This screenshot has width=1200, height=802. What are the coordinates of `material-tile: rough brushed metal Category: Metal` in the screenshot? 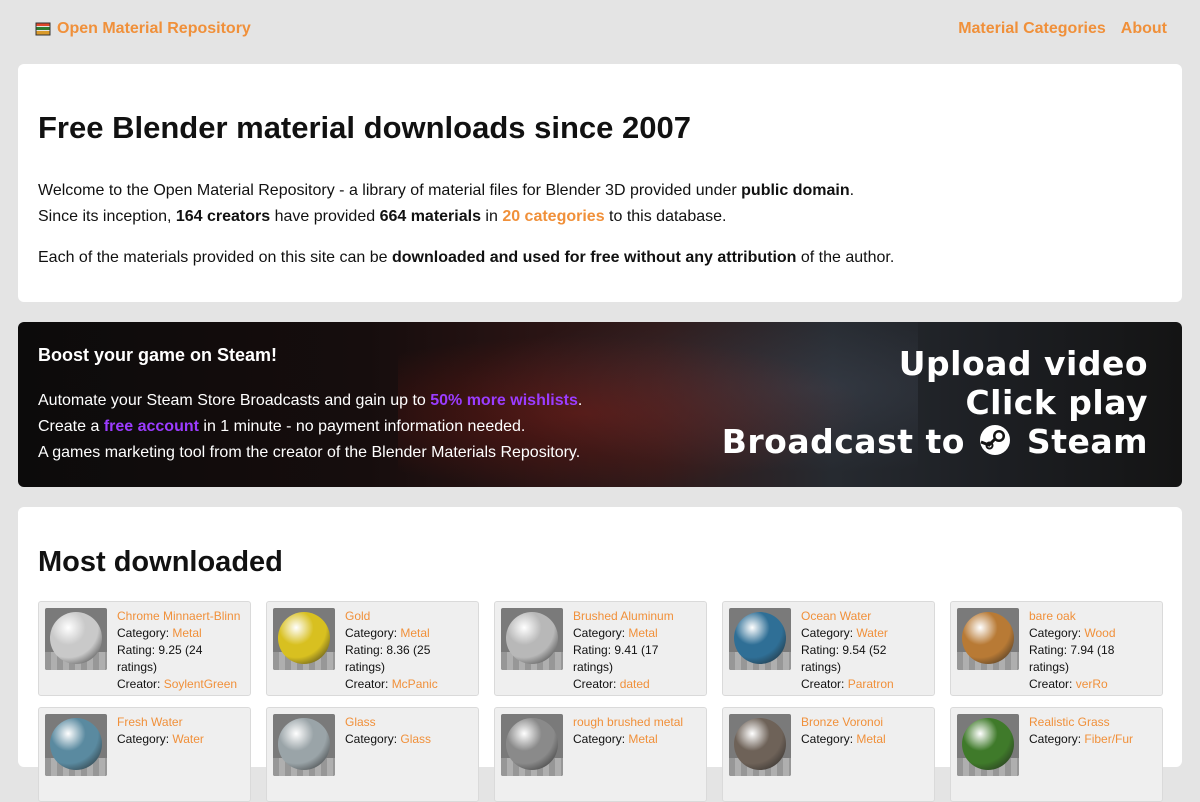 It's located at (600, 754).